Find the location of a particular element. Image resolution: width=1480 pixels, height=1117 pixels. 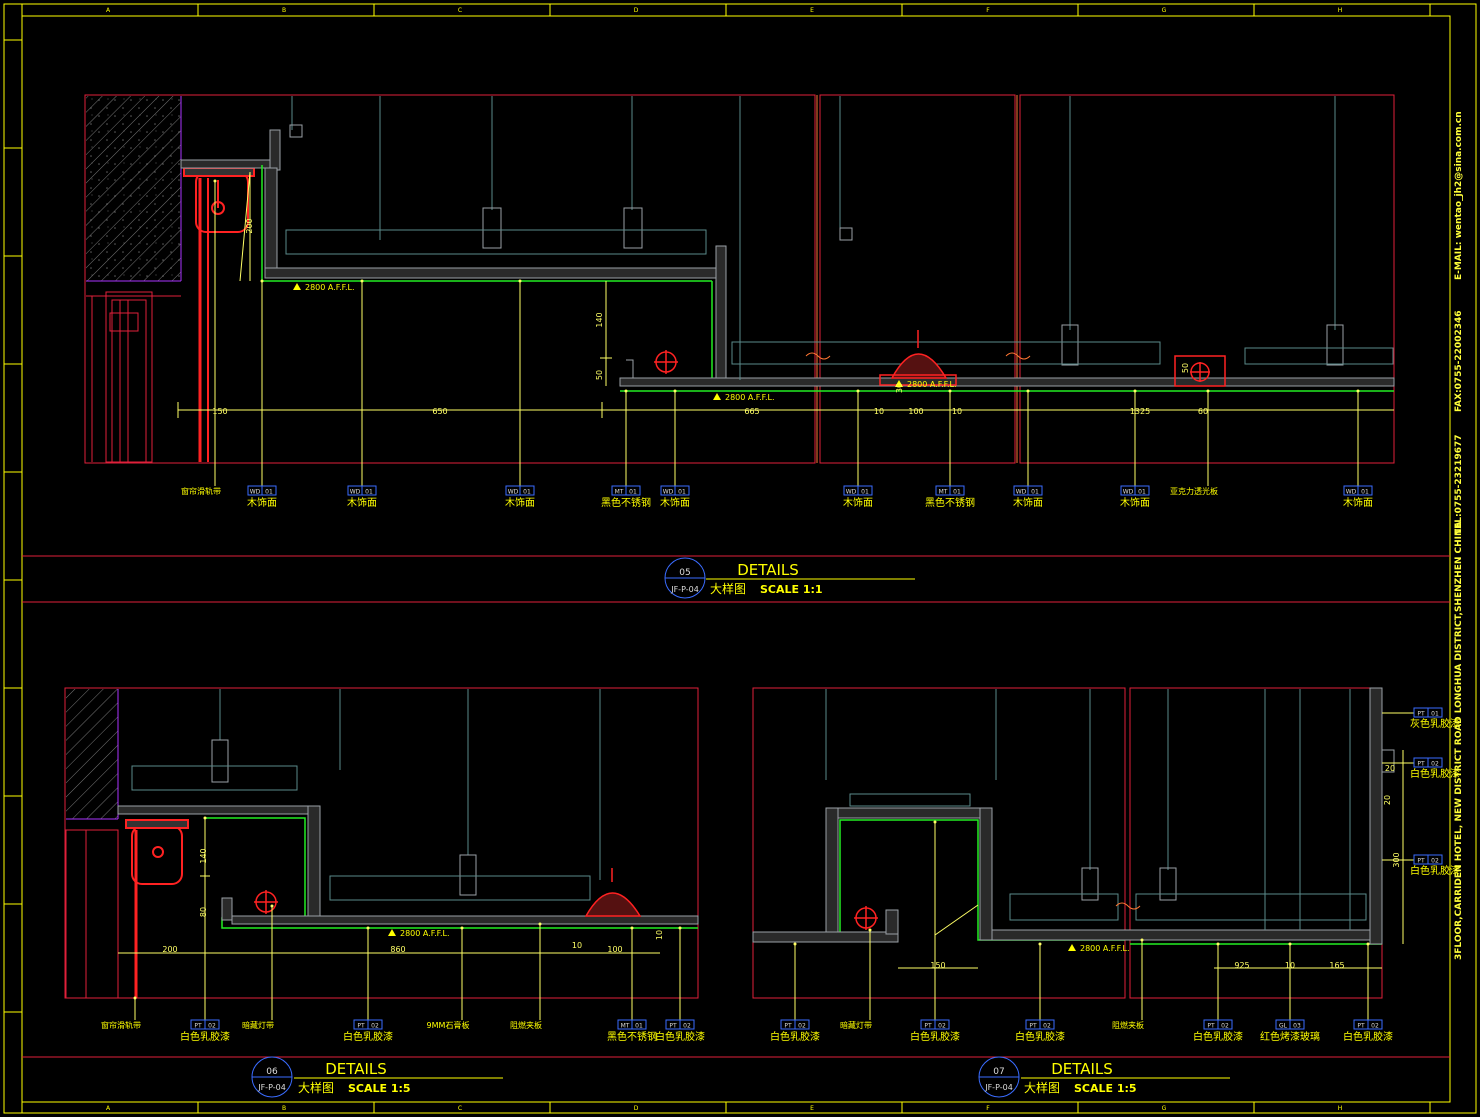

detail-07-subtitle: 大样图 is located at coordinates (1042, 1087).